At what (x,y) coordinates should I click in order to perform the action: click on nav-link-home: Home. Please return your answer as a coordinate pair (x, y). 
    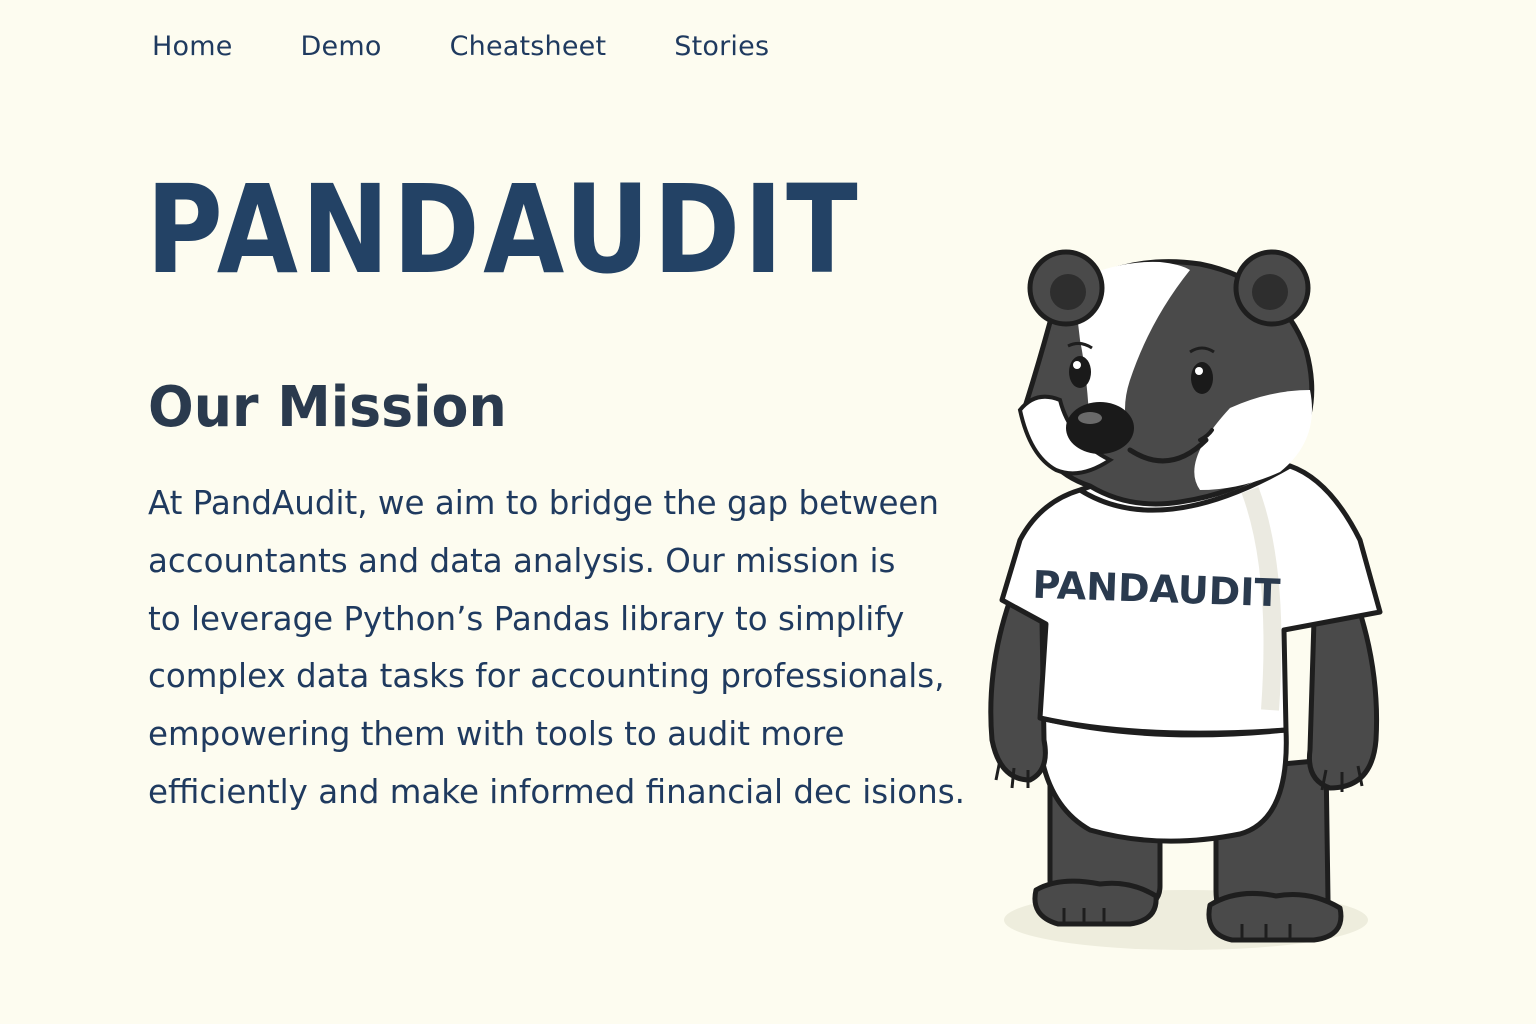
    Looking at the image, I should click on (192, 46).